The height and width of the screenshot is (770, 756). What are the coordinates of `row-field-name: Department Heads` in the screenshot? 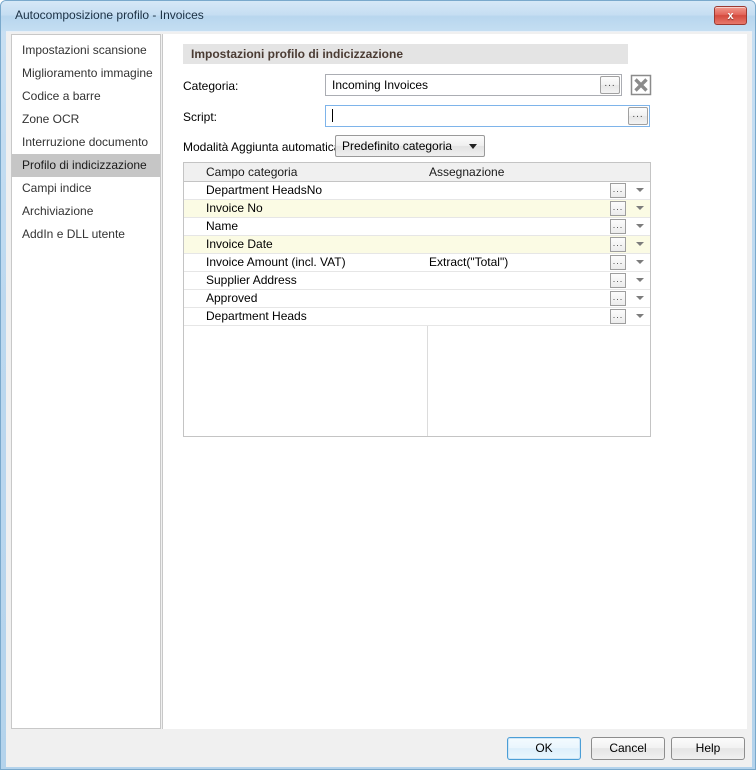 It's located at (256, 316).